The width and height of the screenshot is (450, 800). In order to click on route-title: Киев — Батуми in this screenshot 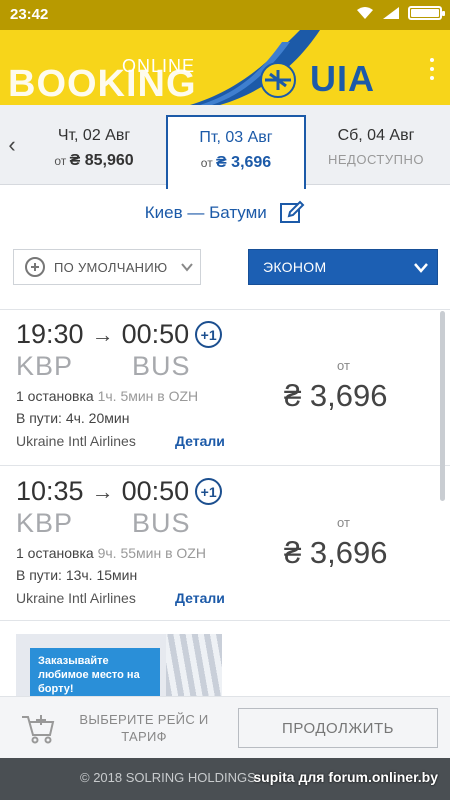, I will do `click(205, 212)`.